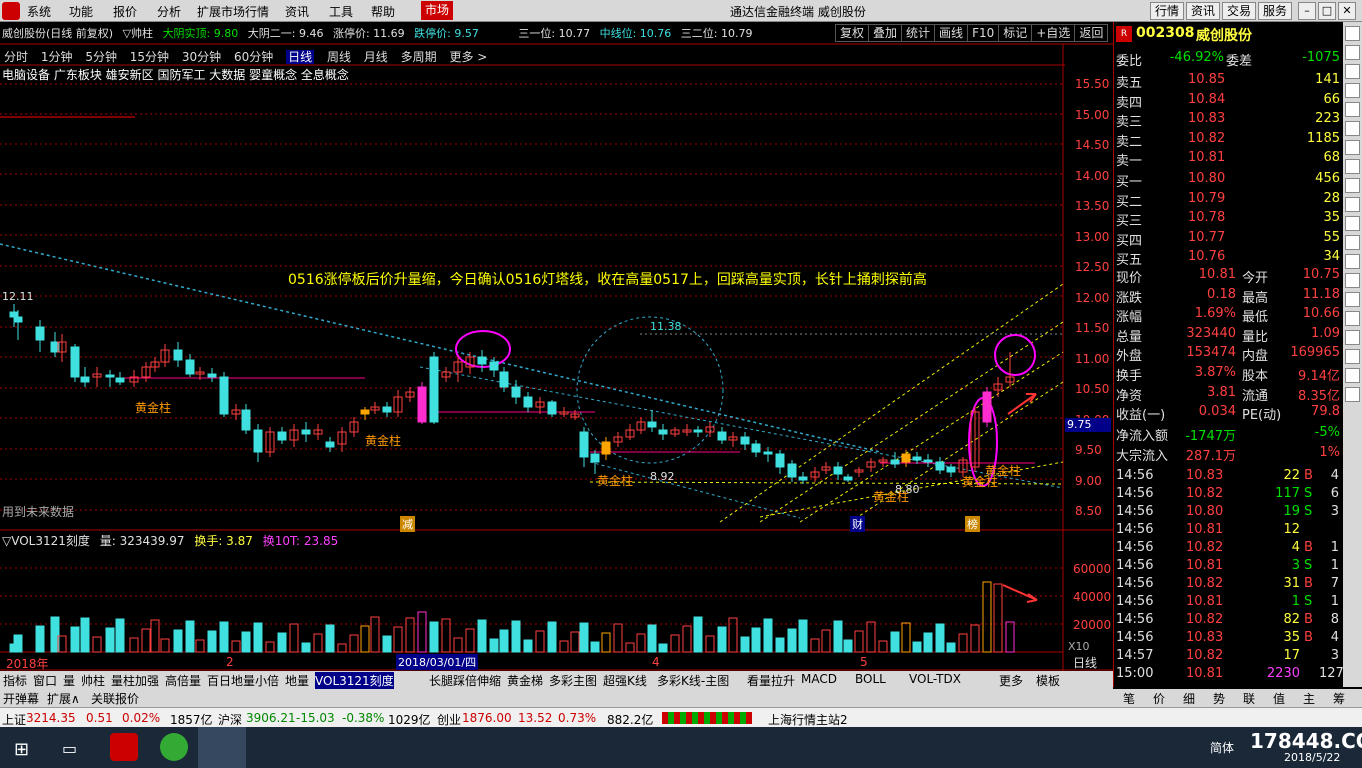 The image size is (1362, 768). What do you see at coordinates (573, 680) in the screenshot?
I see `indicator-tab: 多彩主图` at bounding box center [573, 680].